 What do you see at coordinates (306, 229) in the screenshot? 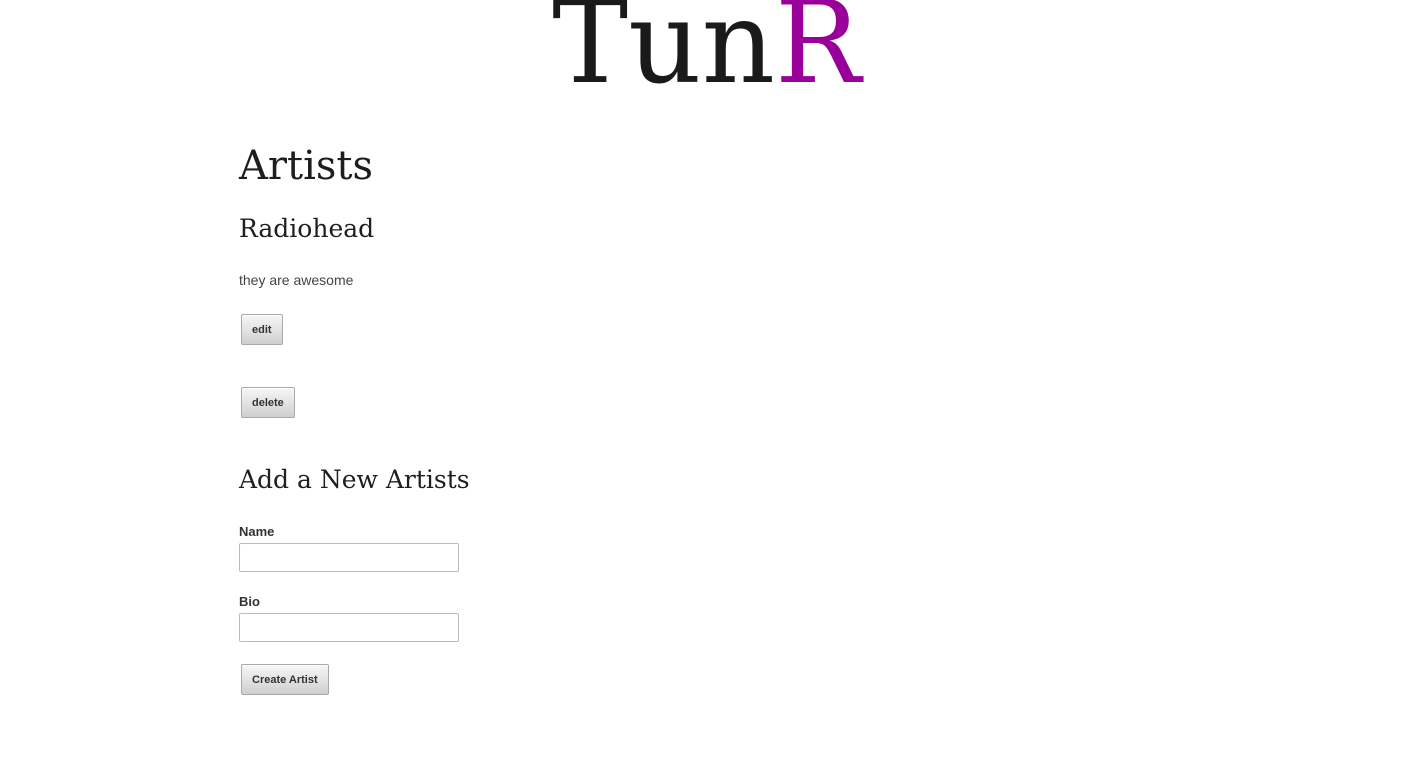
I see `artist-name: Radiohead` at bounding box center [306, 229].